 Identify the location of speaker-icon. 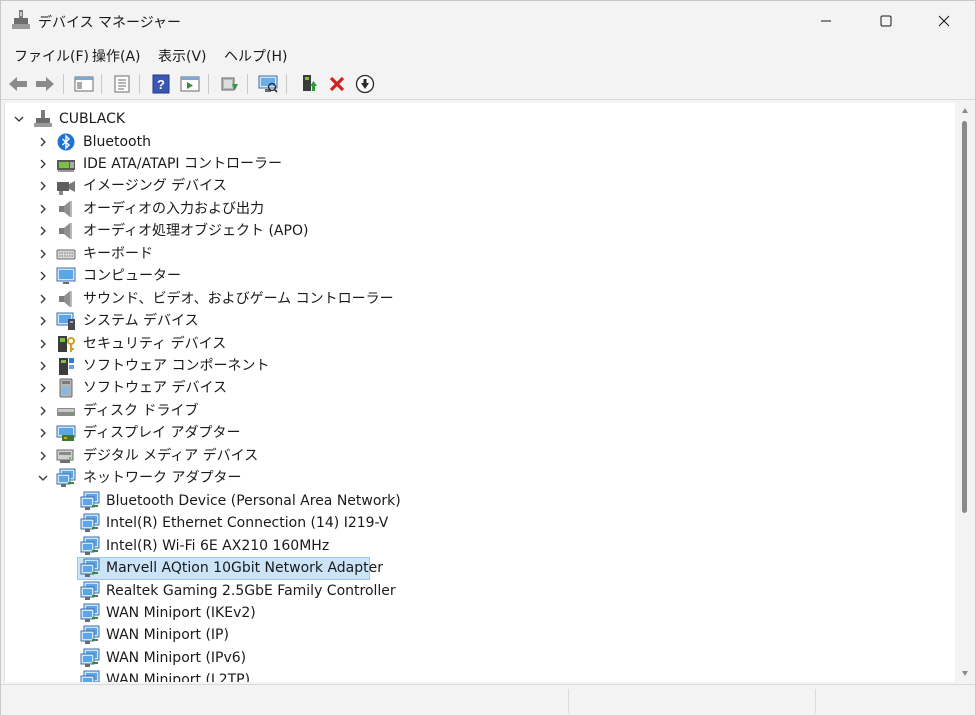
(65, 208).